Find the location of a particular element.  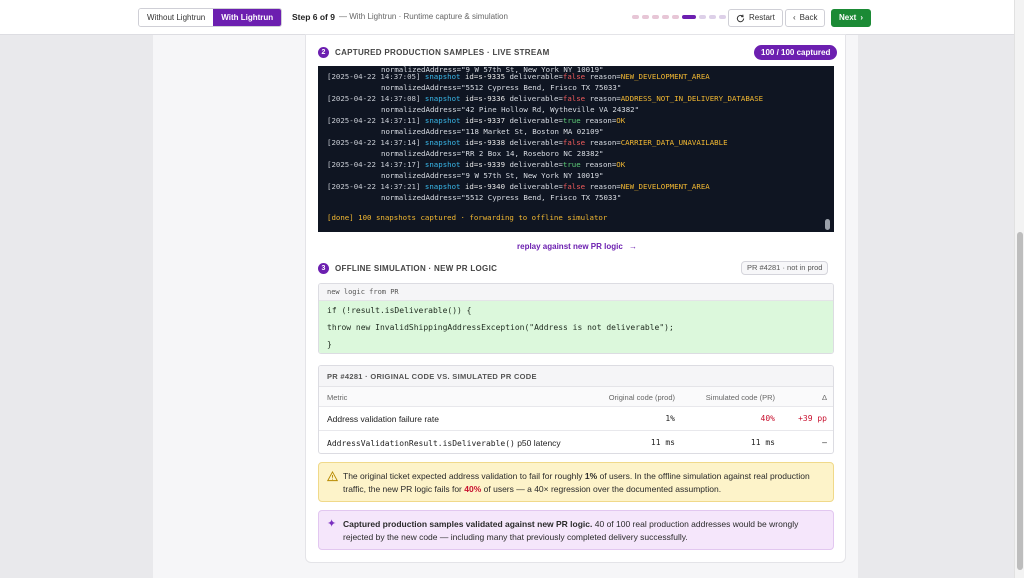

section-3-number: 3 is located at coordinates (323, 268).